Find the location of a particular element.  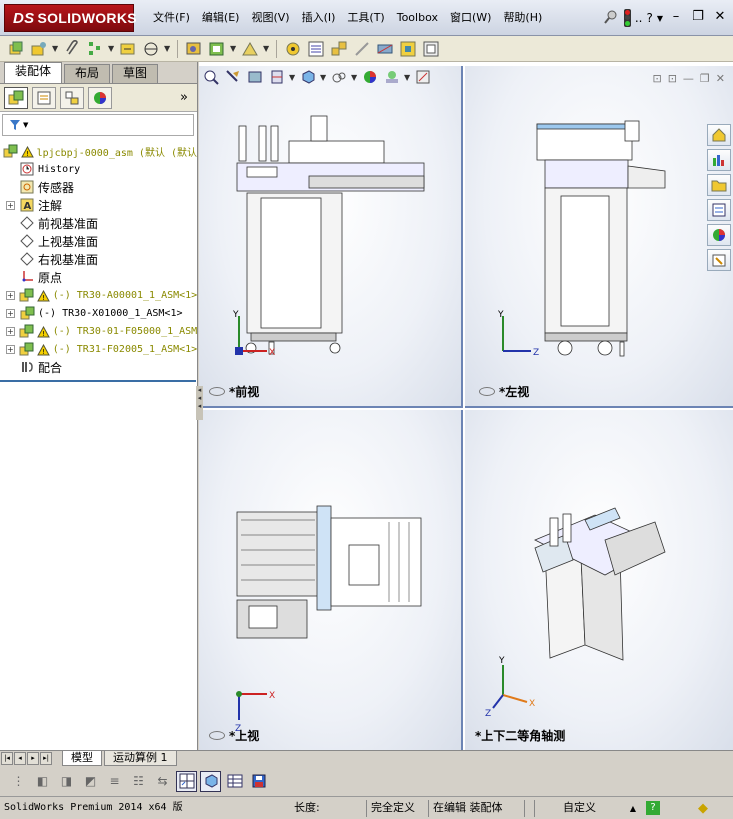

component-hidden-icon: ◩ is located at coordinates (90, 781).